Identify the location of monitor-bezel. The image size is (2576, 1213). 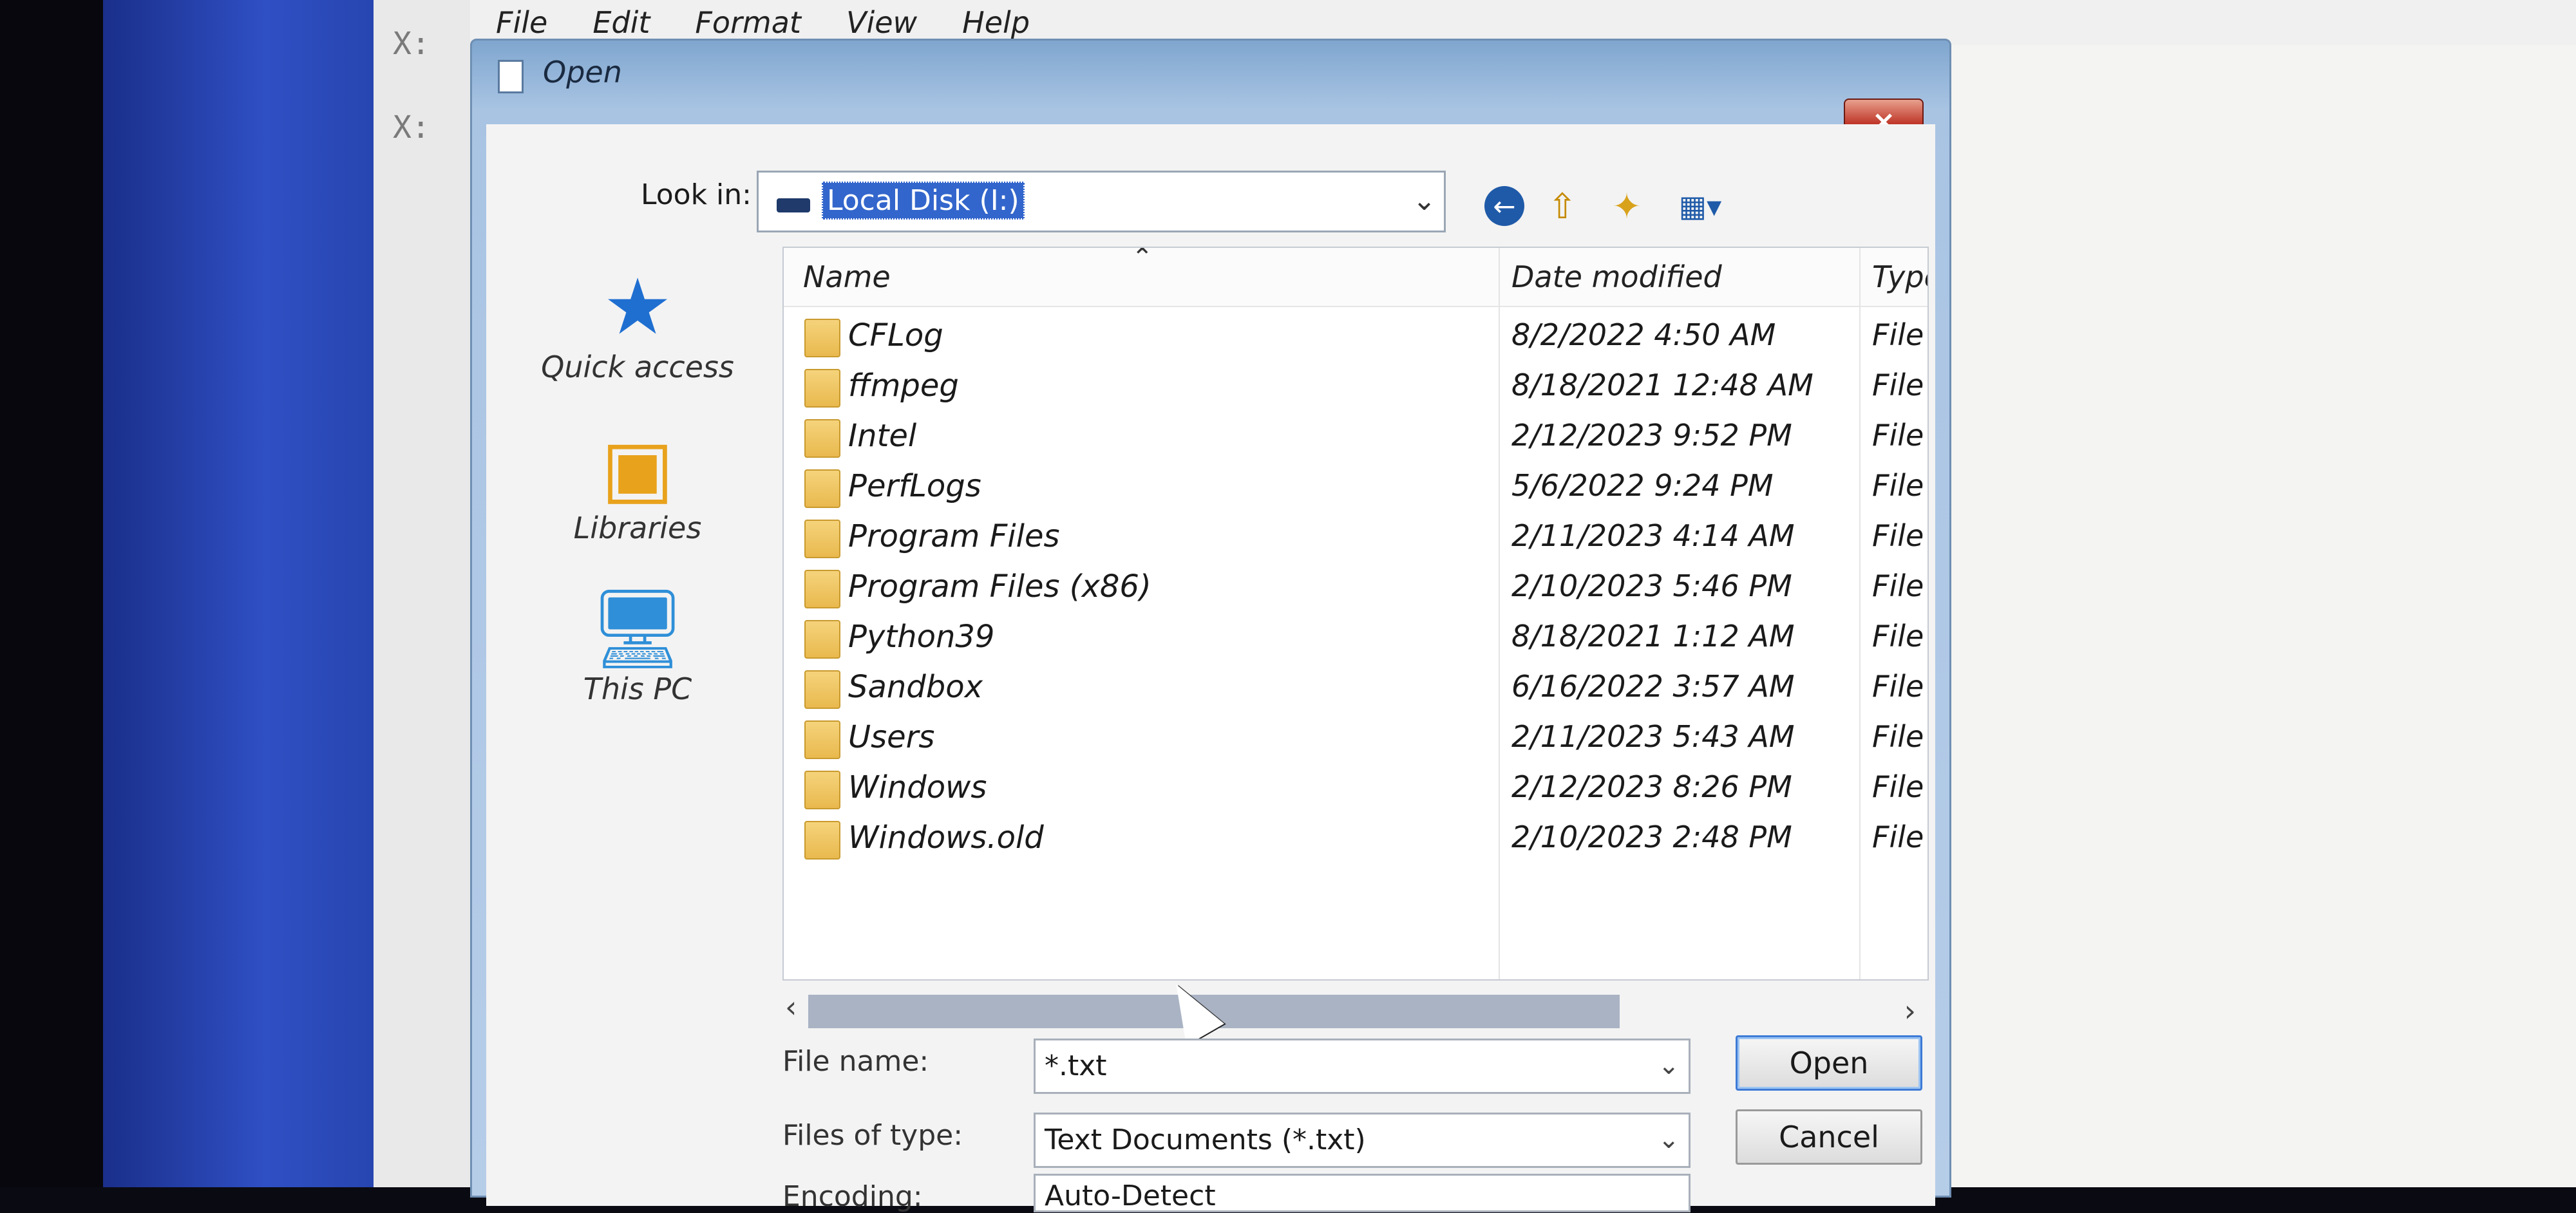
(52, 593).